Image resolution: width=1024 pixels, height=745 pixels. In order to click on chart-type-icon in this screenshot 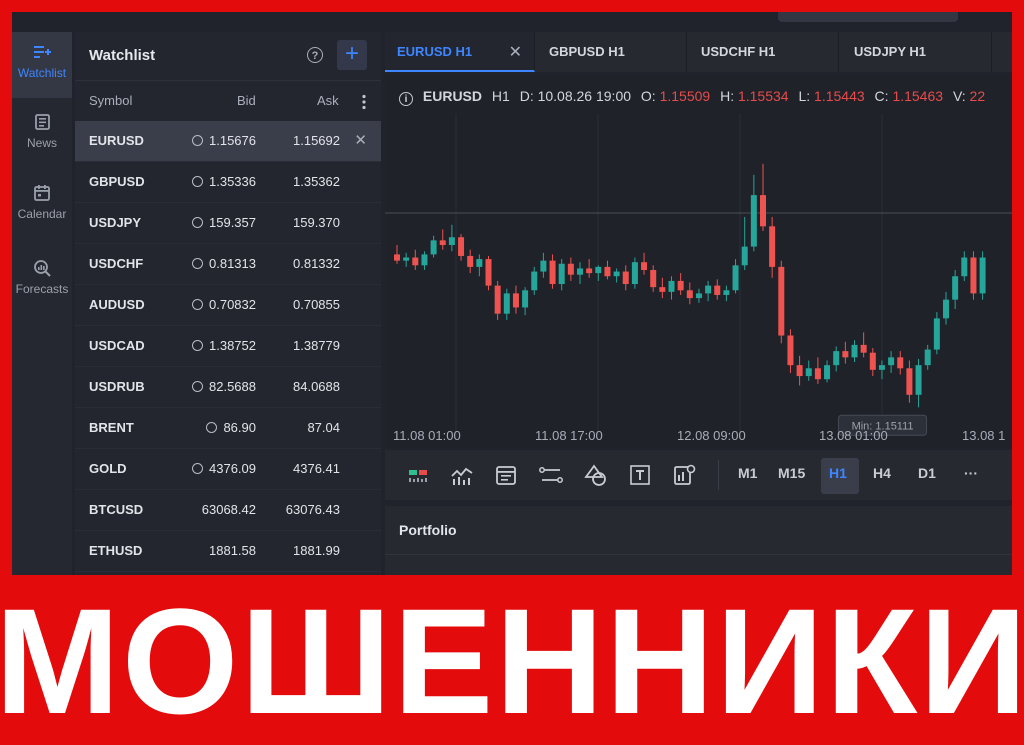, I will do `click(418, 475)`.